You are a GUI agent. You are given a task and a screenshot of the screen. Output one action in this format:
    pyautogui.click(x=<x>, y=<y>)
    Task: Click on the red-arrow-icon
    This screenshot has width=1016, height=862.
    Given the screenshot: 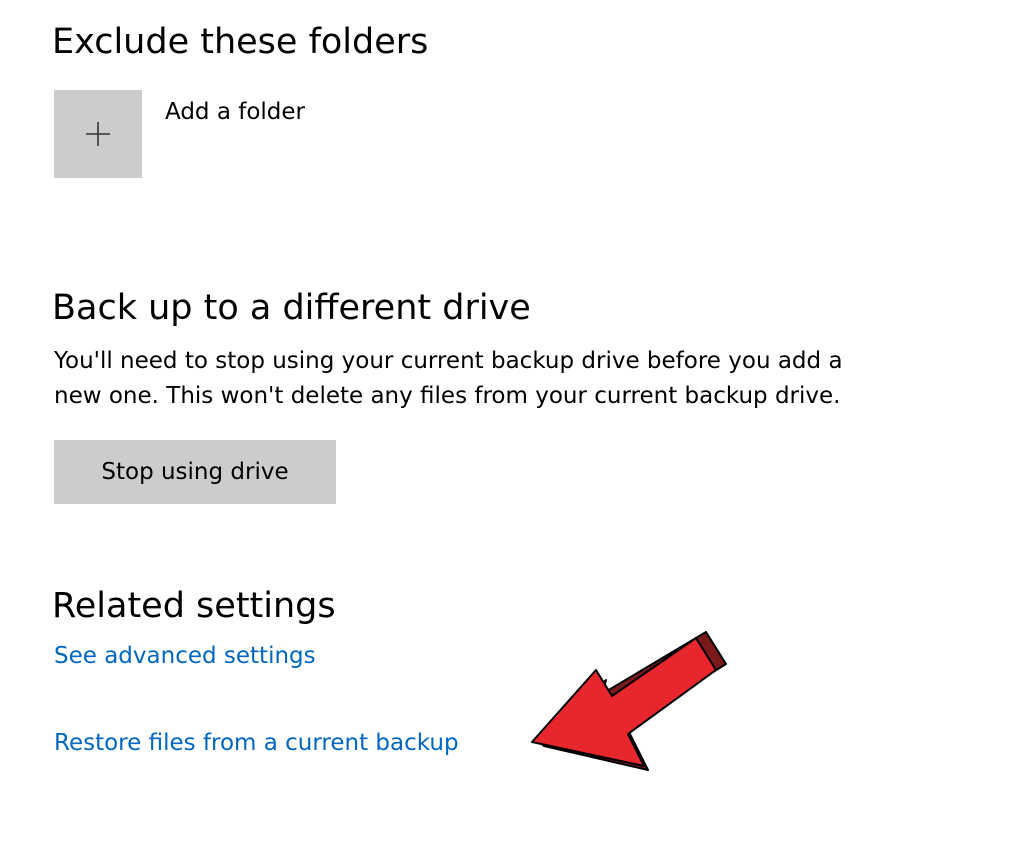 What is the action you would take?
    pyautogui.click(x=629, y=701)
    